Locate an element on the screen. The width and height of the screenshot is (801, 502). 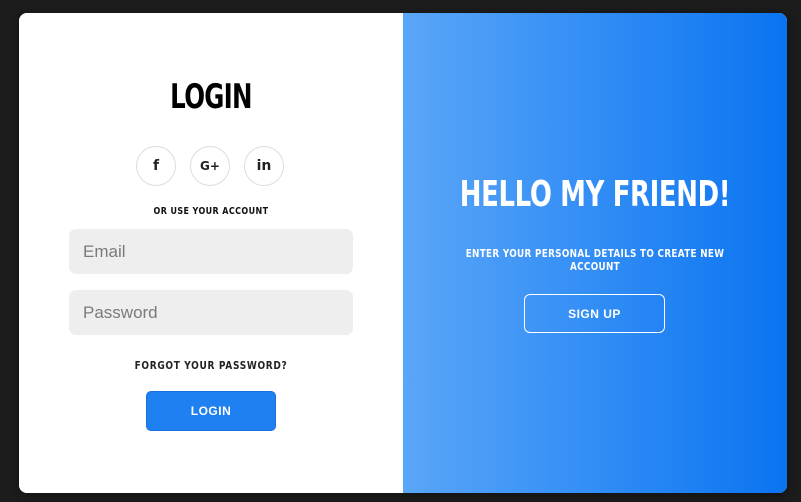
email-field is located at coordinates (211, 251).